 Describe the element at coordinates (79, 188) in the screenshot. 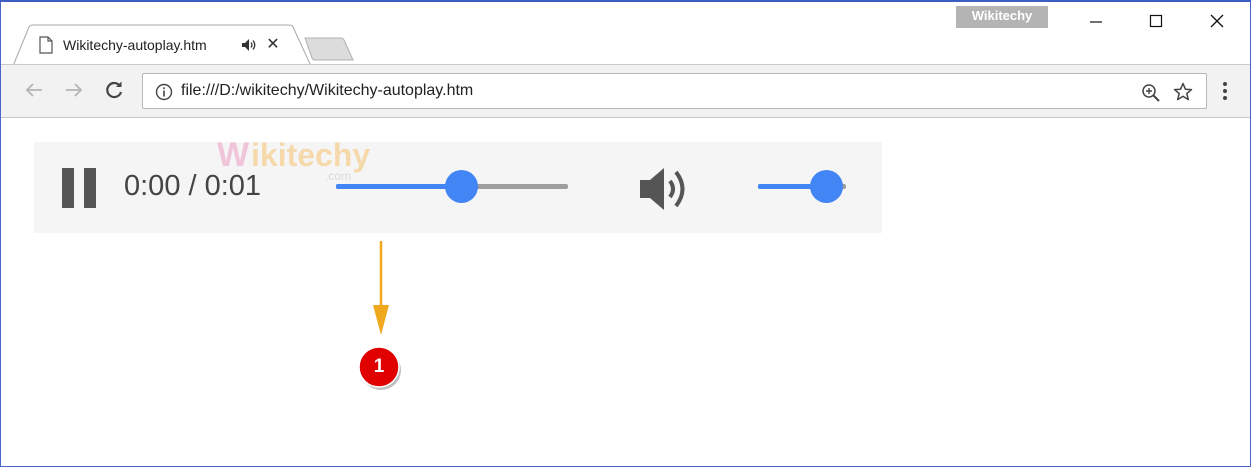

I see `pause-button` at that location.